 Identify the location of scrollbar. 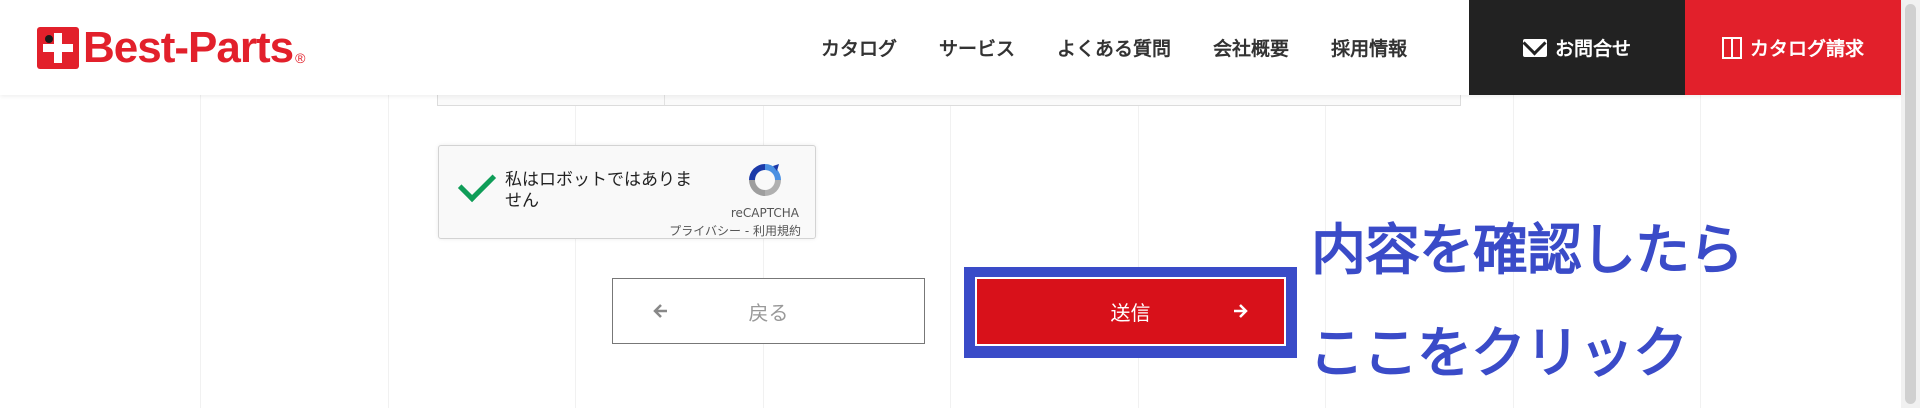
(1910, 204).